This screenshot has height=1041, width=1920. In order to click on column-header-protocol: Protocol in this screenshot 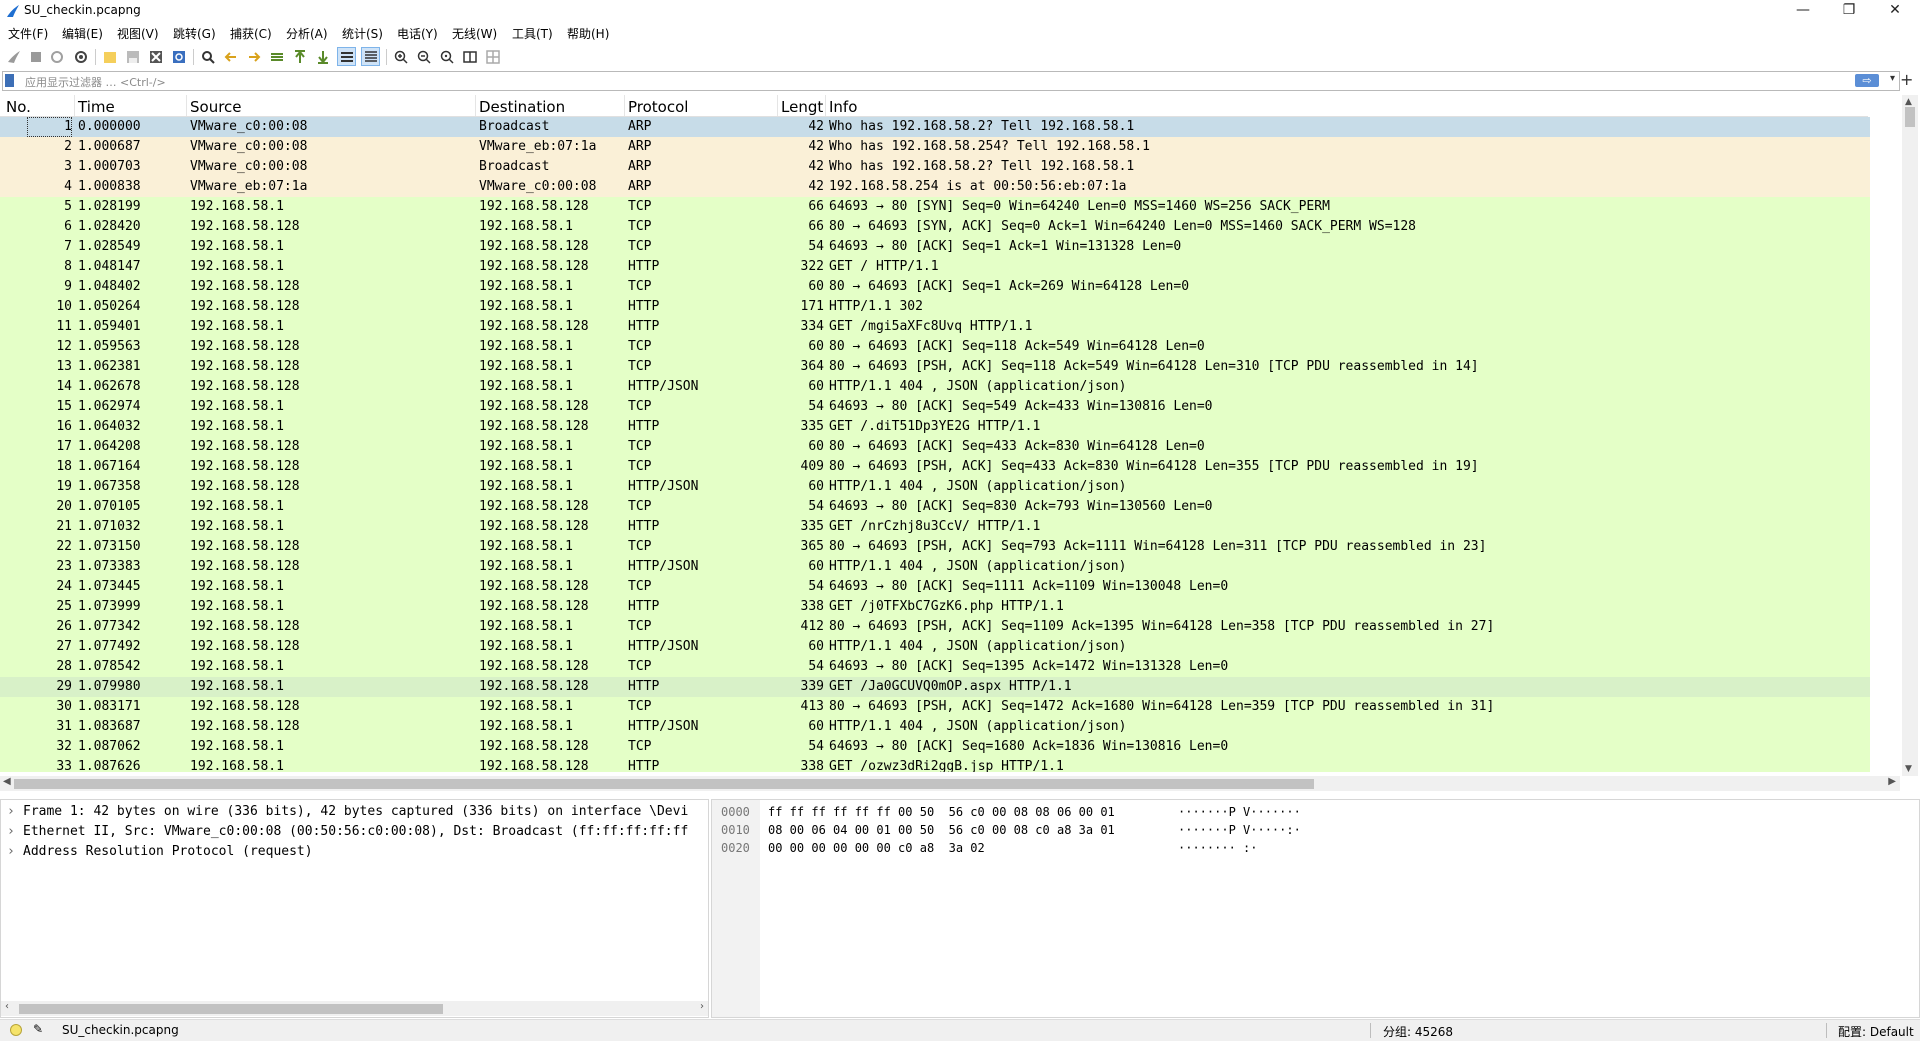, I will do `click(658, 107)`.